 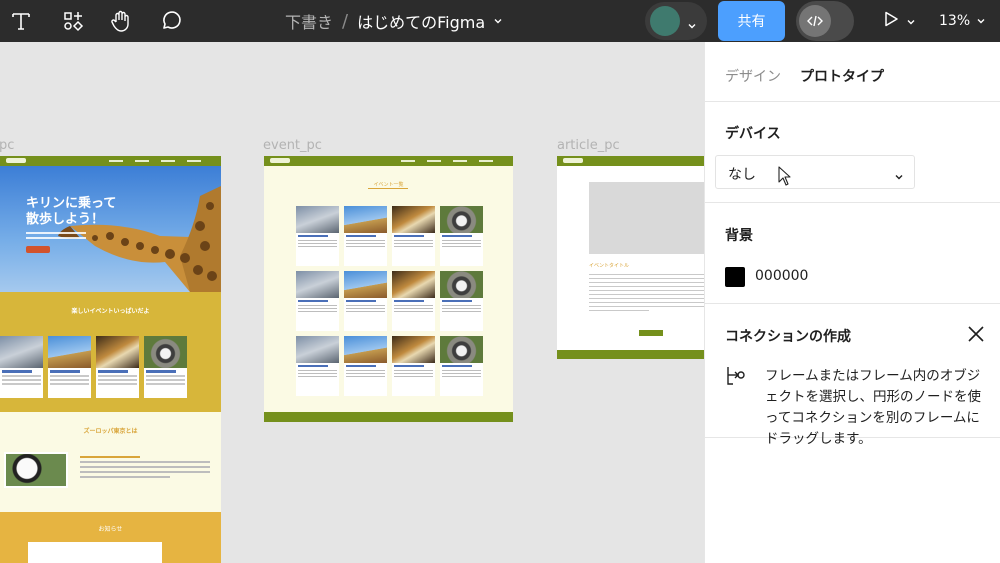 I want to click on article-image-placeholder, so click(x=646, y=218).